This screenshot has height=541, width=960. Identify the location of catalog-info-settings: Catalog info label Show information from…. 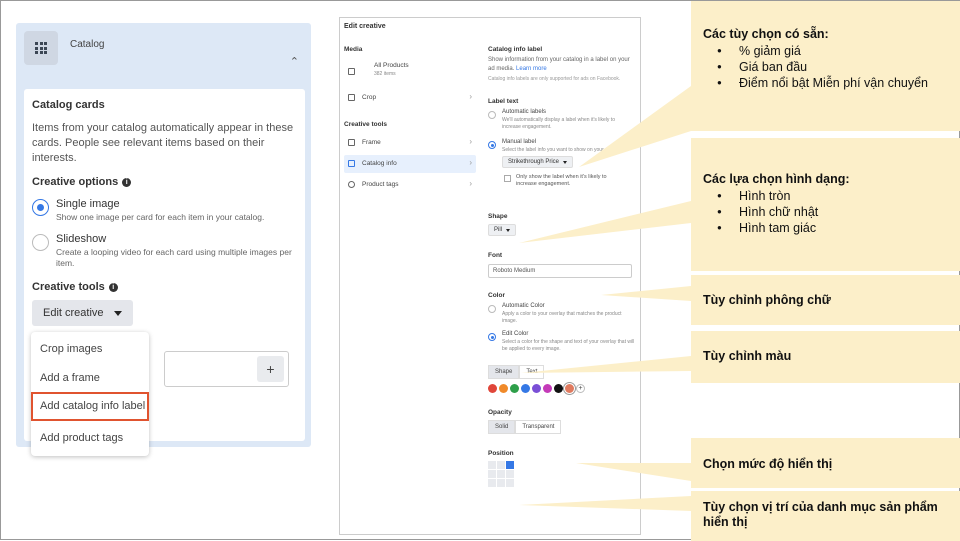
(562, 266).